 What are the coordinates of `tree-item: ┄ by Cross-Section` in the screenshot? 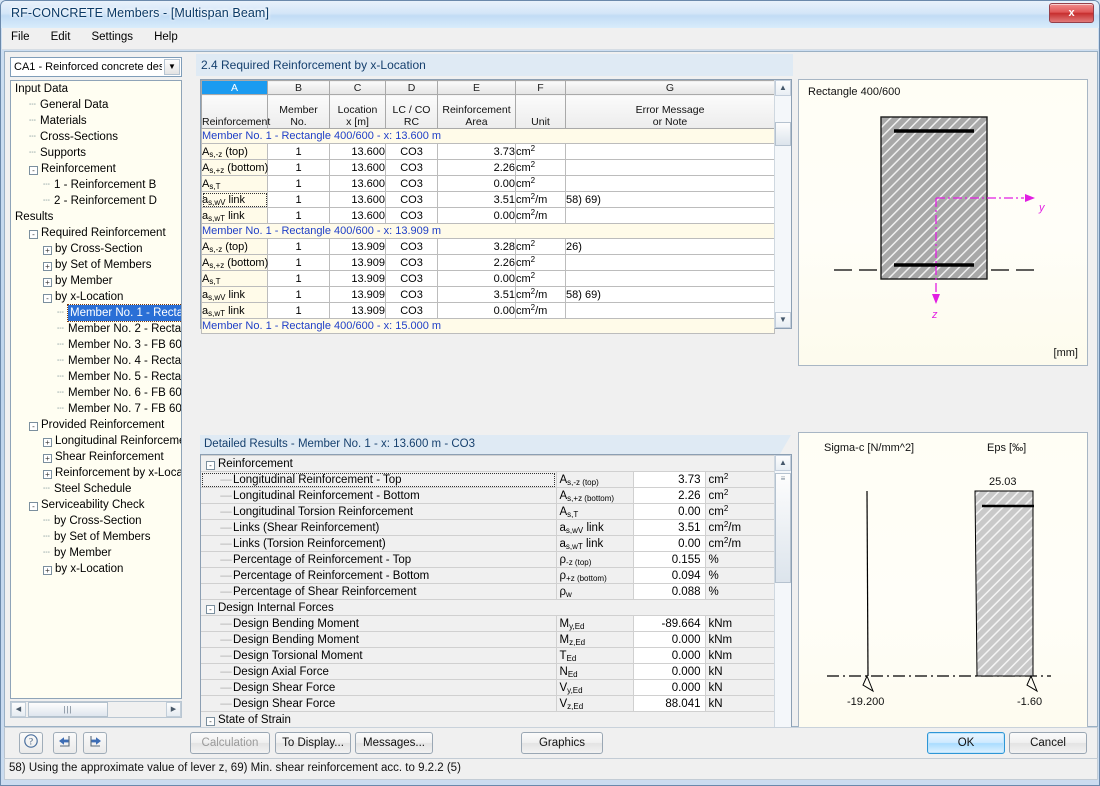 It's located at (96, 521).